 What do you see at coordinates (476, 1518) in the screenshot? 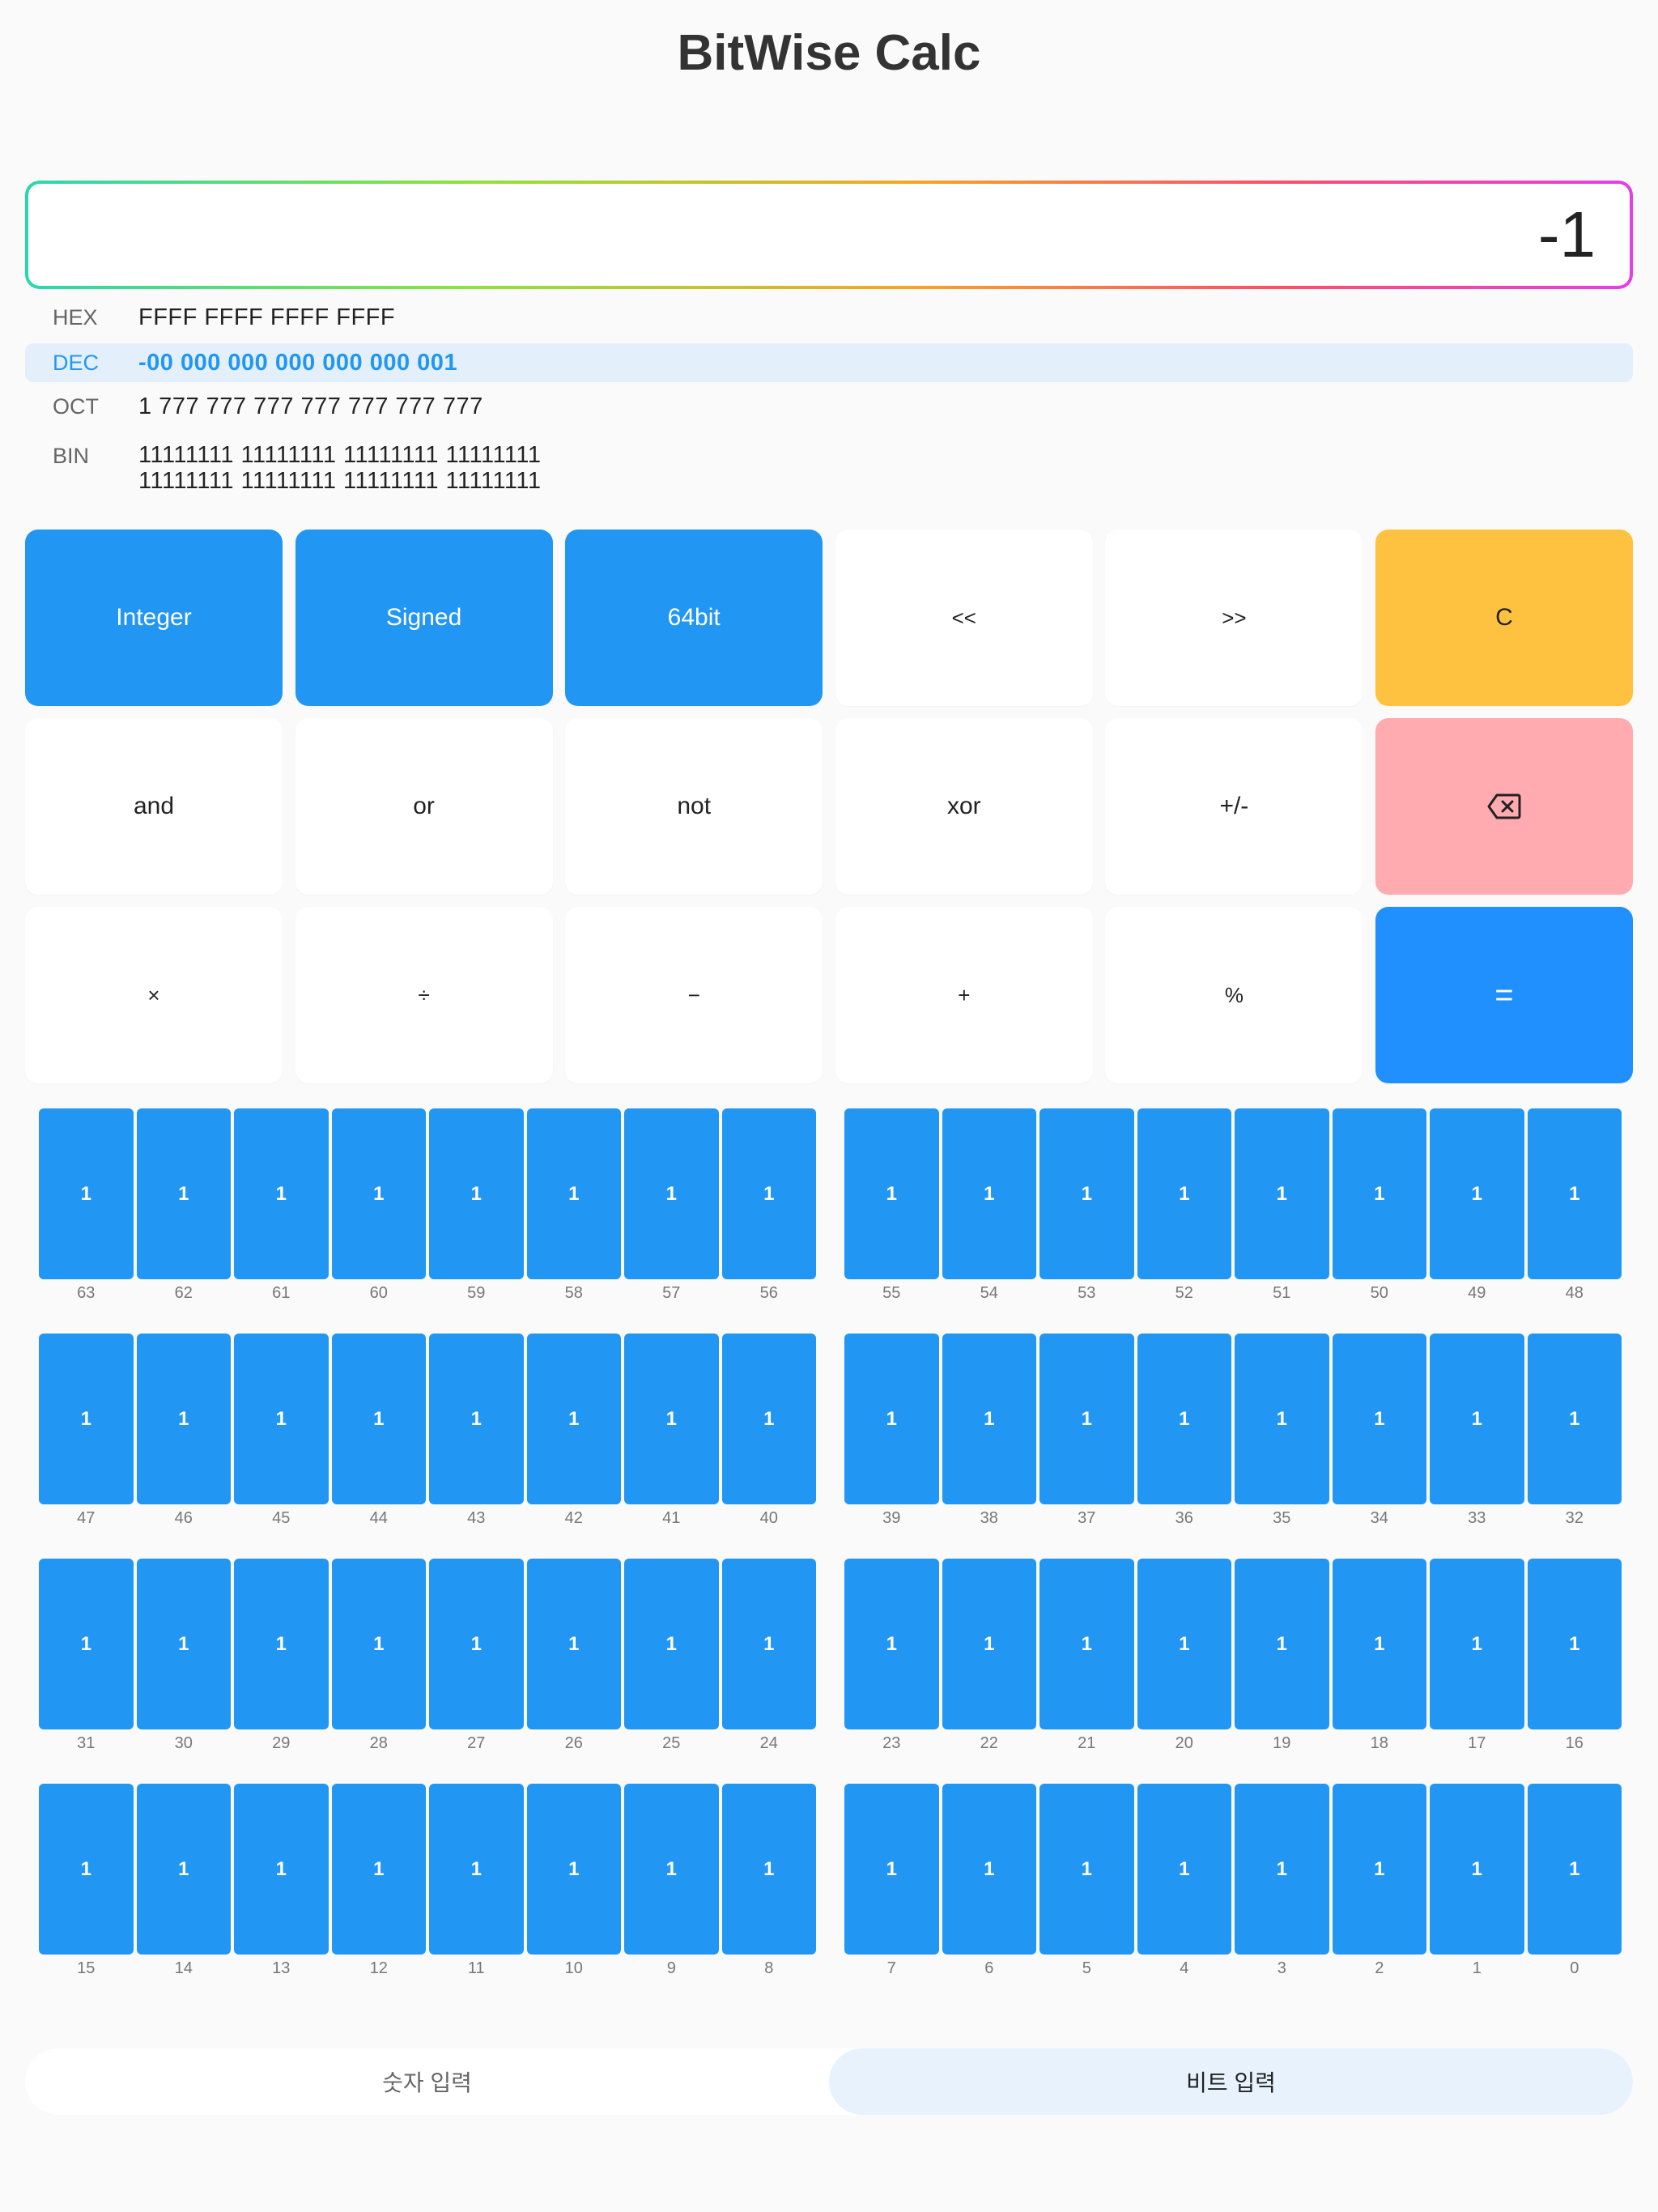
I see `bit-index-label: 43` at bounding box center [476, 1518].